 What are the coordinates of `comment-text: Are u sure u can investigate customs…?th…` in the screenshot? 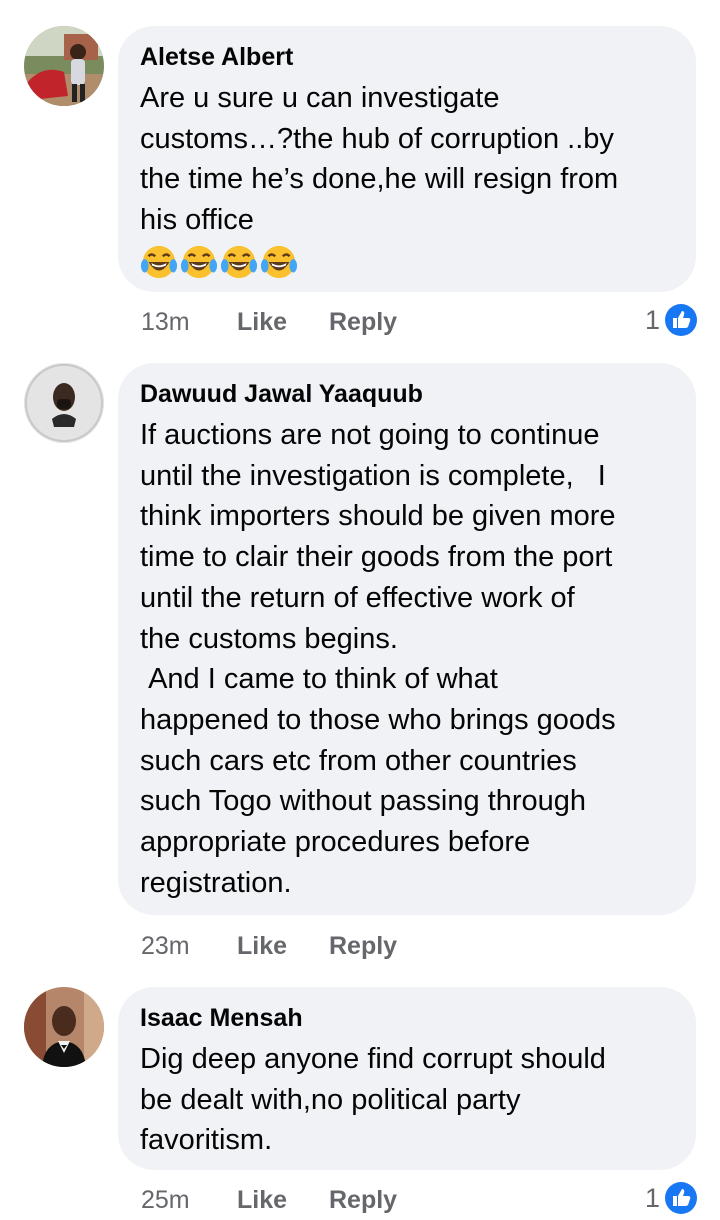 It's located at (379, 159).